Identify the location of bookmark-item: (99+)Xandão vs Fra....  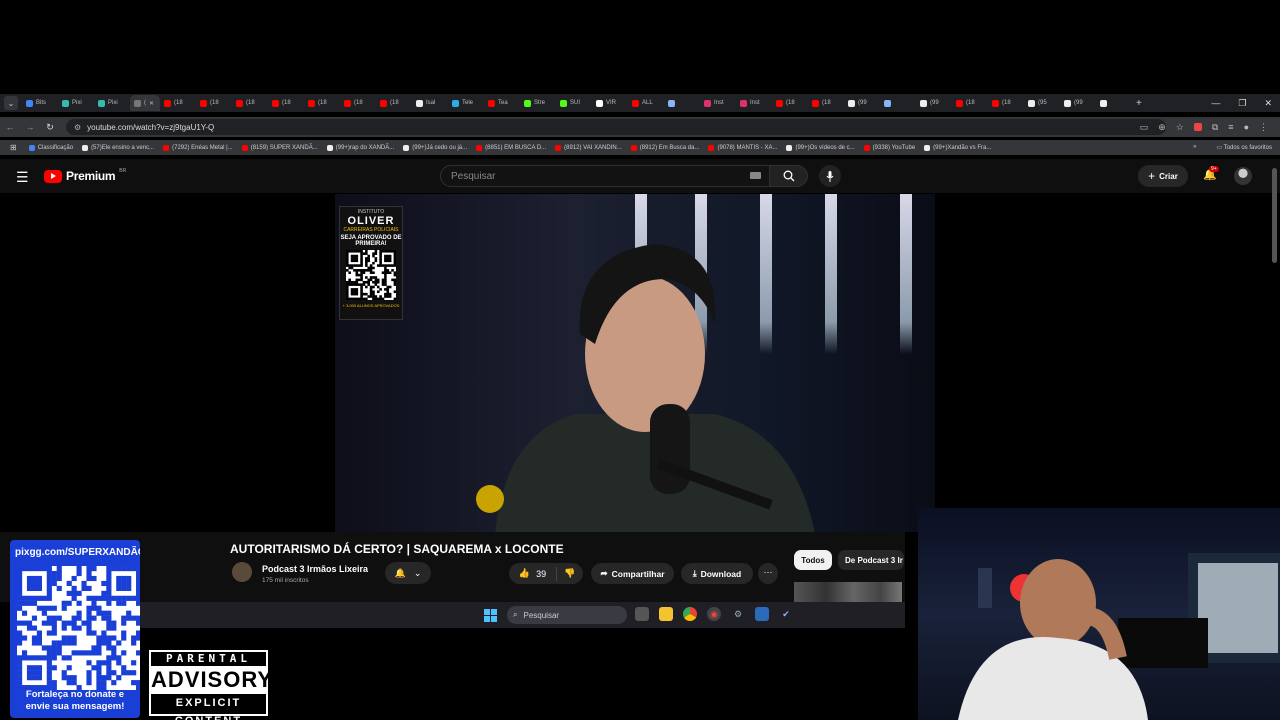
(958, 147).